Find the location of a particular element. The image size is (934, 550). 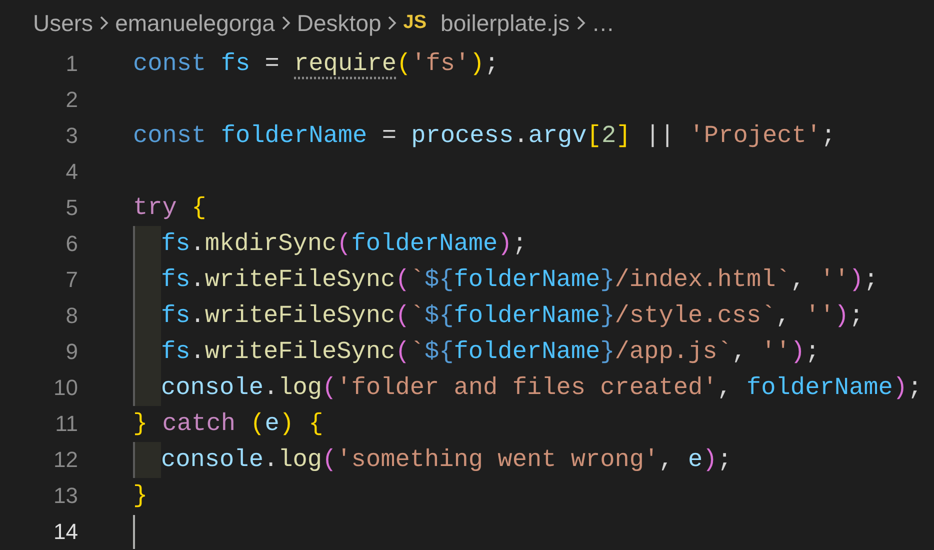

line-number: 8 is located at coordinates (71, 316).